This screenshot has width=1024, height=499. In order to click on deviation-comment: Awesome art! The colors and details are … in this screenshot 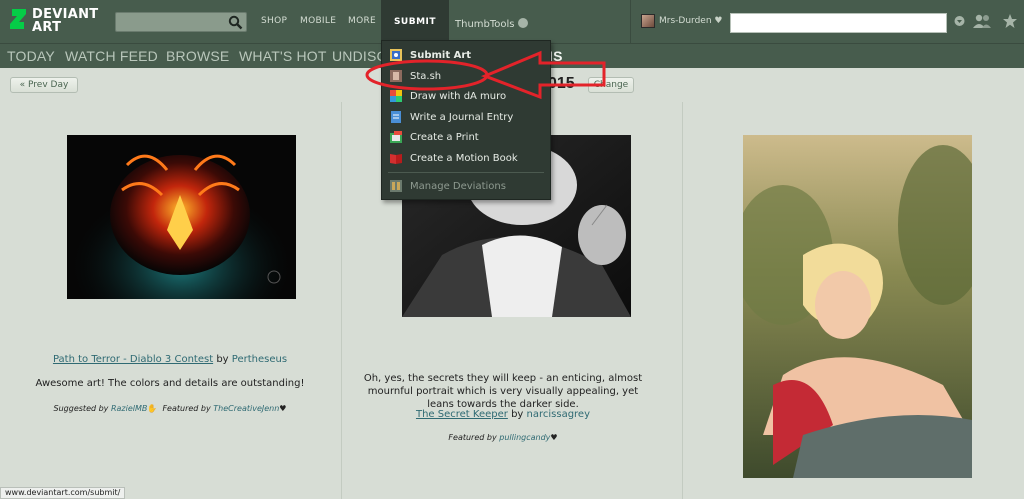, I will do `click(170, 383)`.